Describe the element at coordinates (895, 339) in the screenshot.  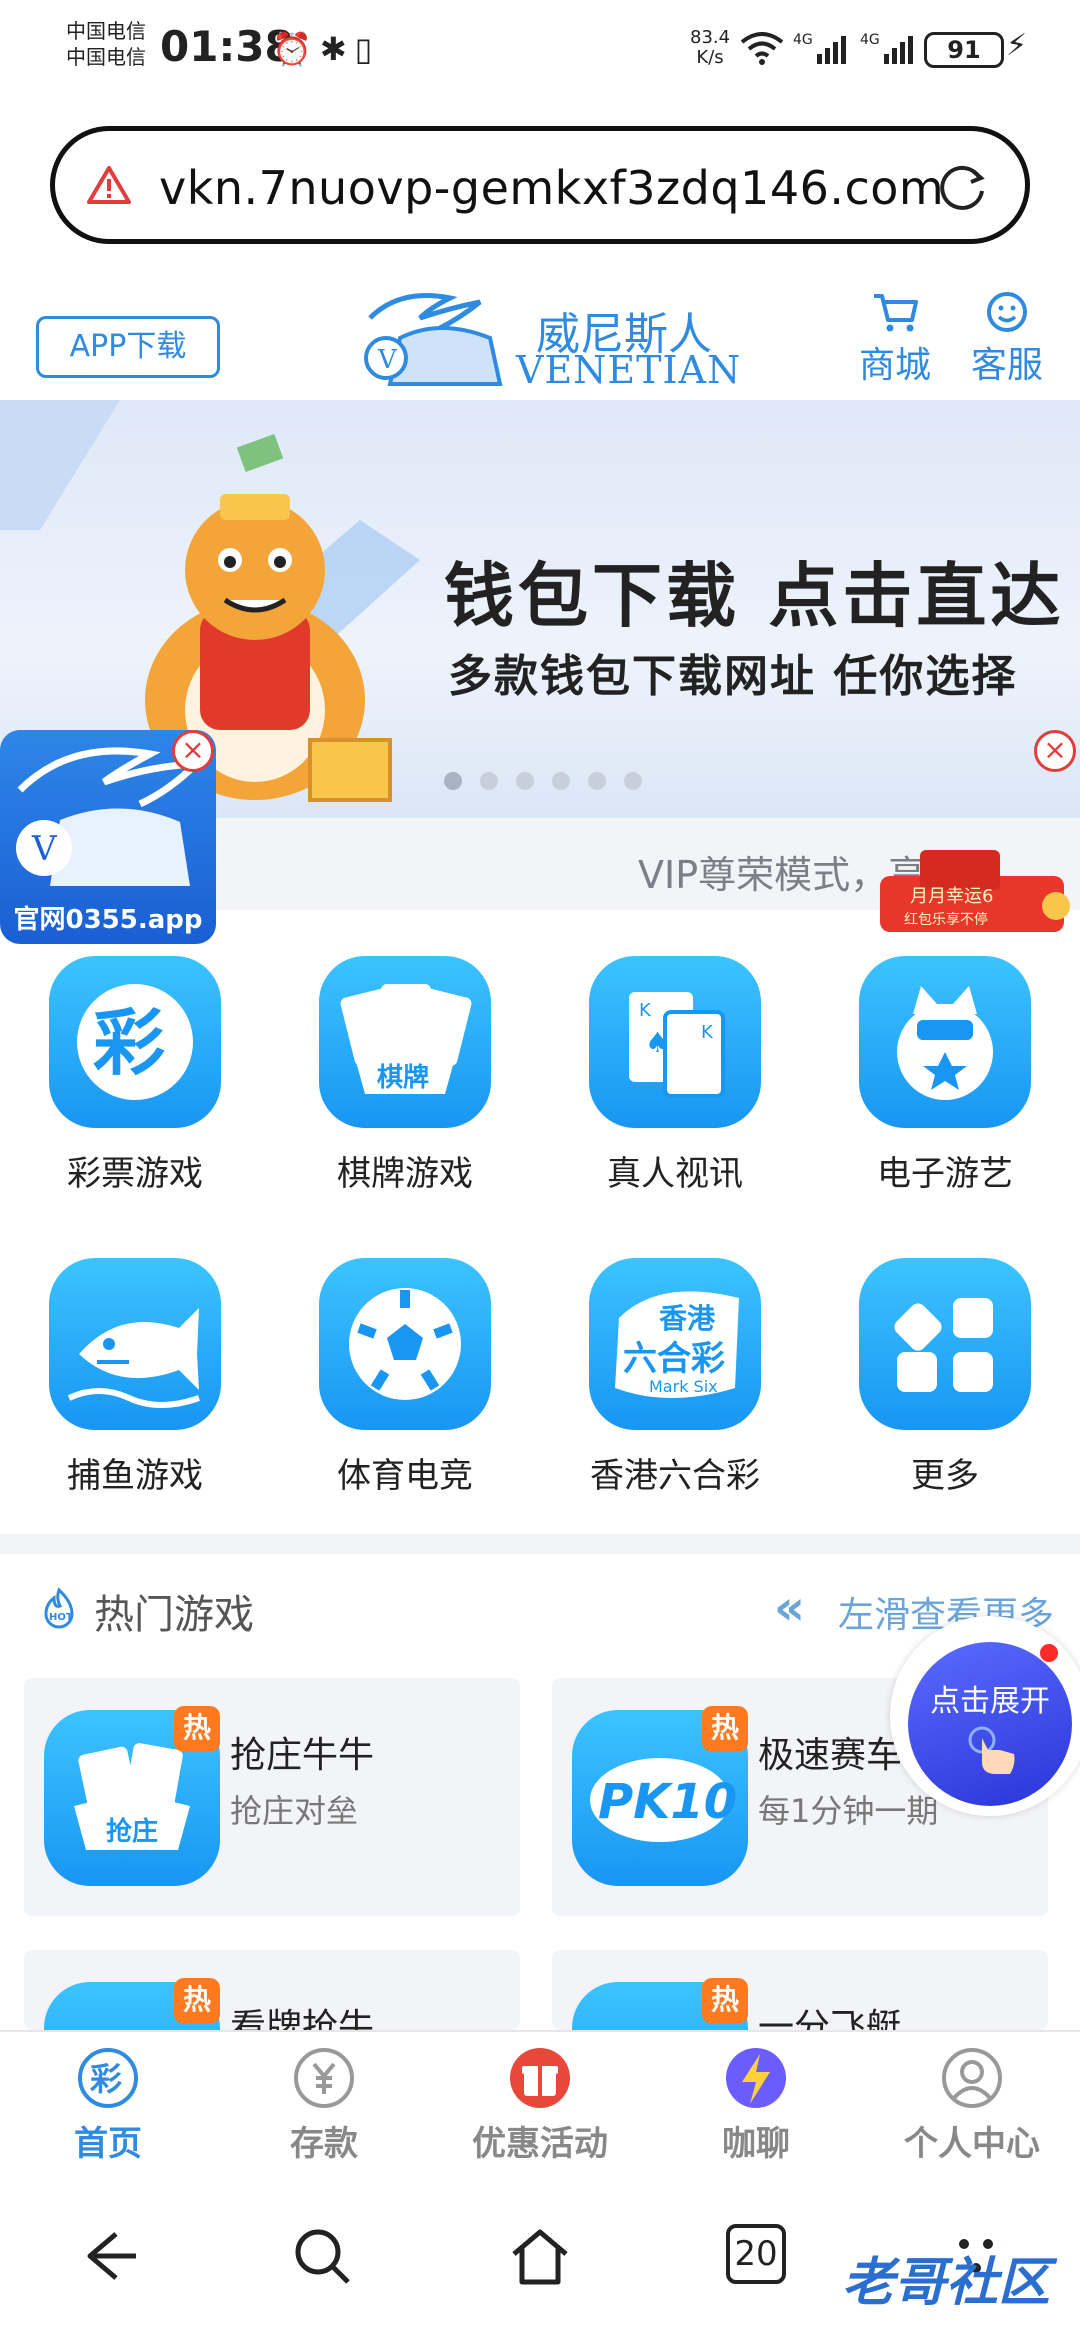
I see `shop-button: 商城` at that location.